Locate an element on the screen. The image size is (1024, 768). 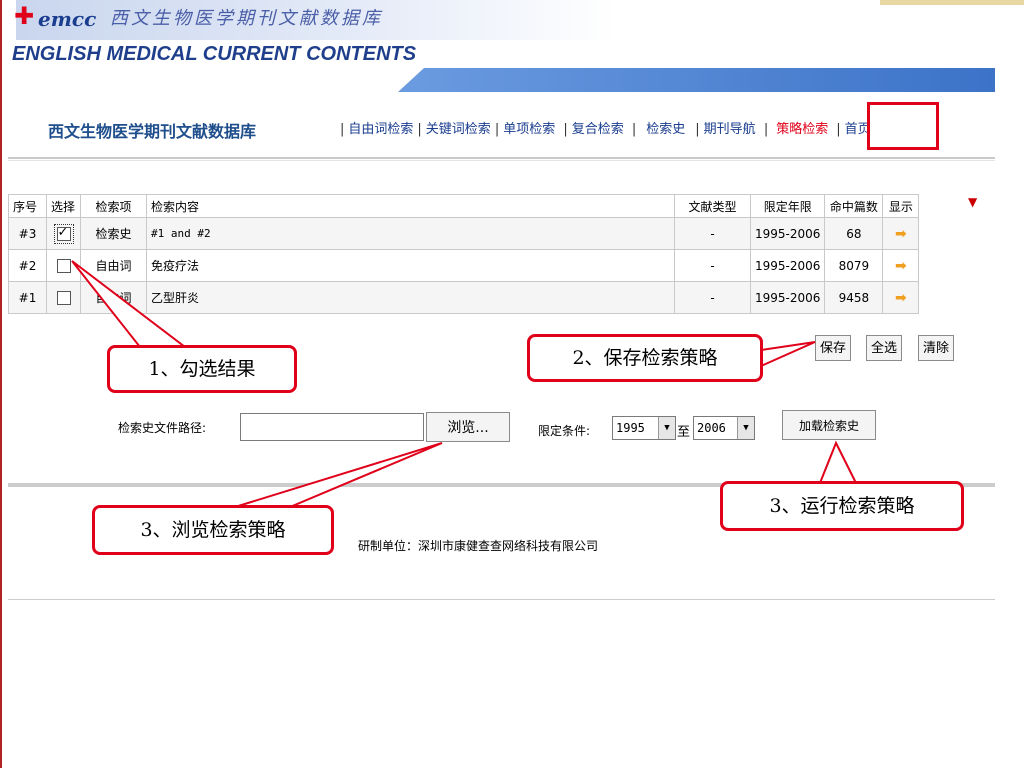
to-label: 至 is located at coordinates (684, 432).